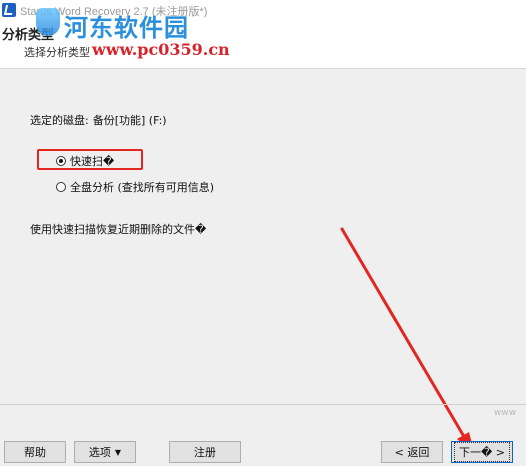 Image resolution: width=526 pixels, height=466 pixels. Describe the element at coordinates (263, 45) in the screenshot. I see `wizard-header: 分析类型 选择分析类型` at that location.